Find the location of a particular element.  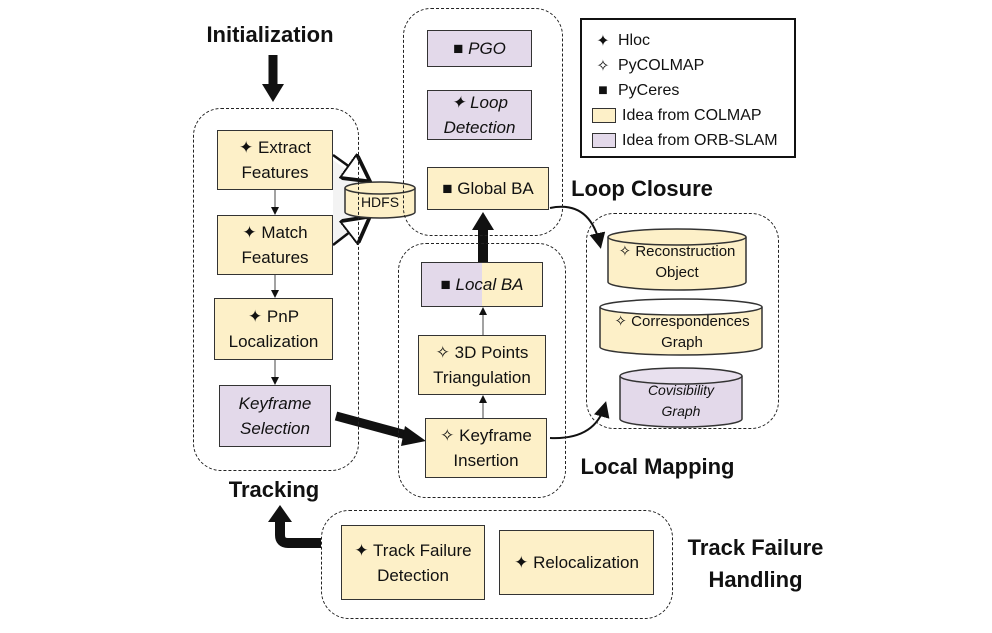

tracking-label: Tracking is located at coordinates (274, 489).